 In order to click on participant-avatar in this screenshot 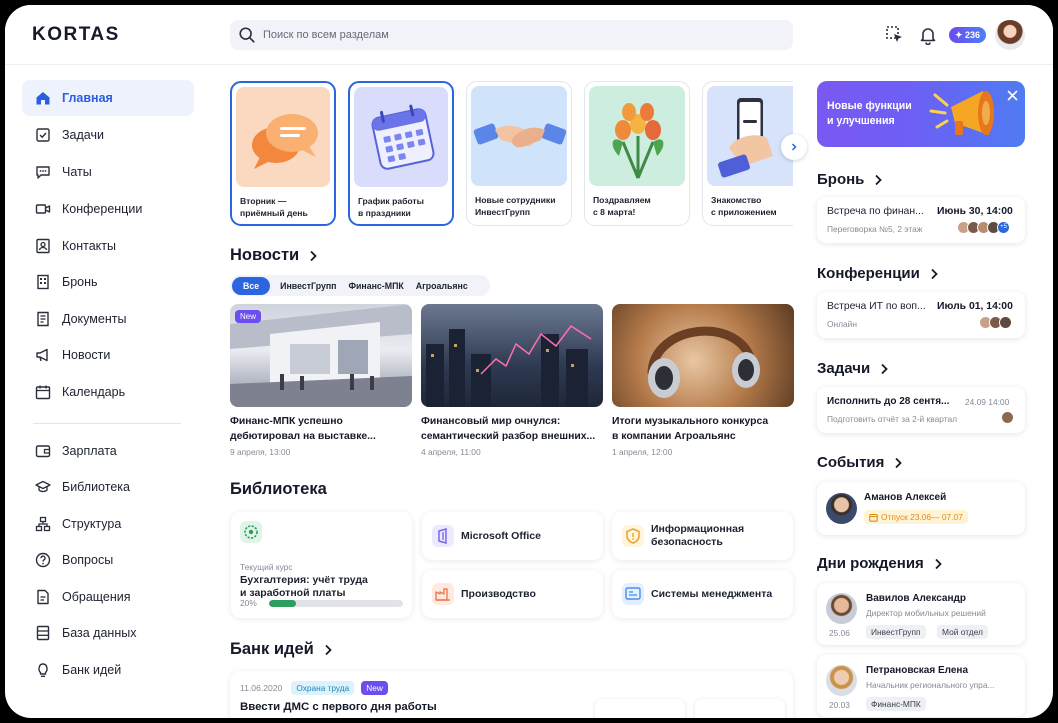, I will do `click(1005, 322)`.